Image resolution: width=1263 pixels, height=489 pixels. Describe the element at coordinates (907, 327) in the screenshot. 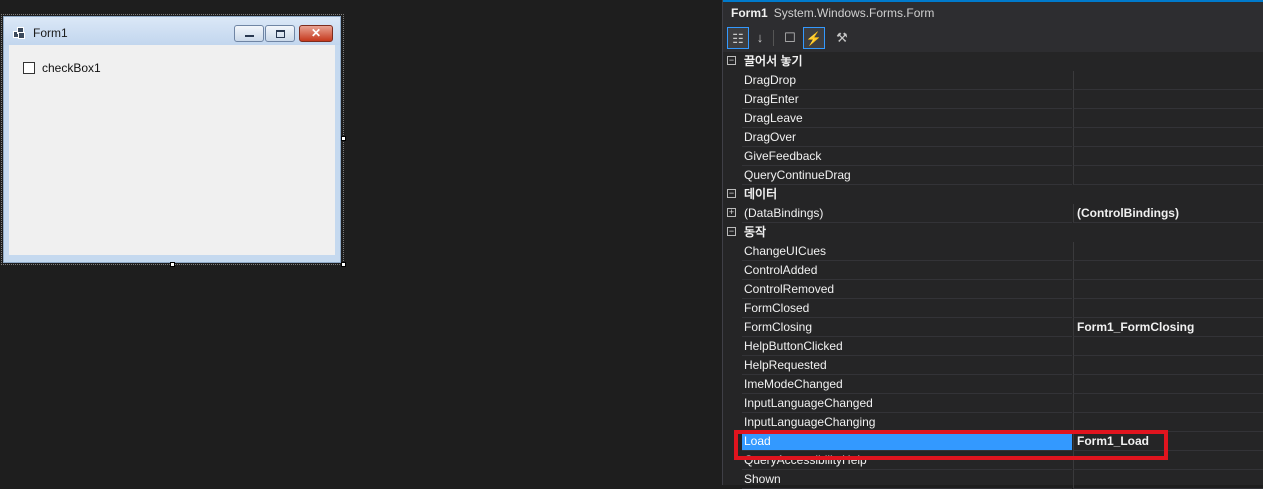

I see `property-name: FormClosing` at that location.